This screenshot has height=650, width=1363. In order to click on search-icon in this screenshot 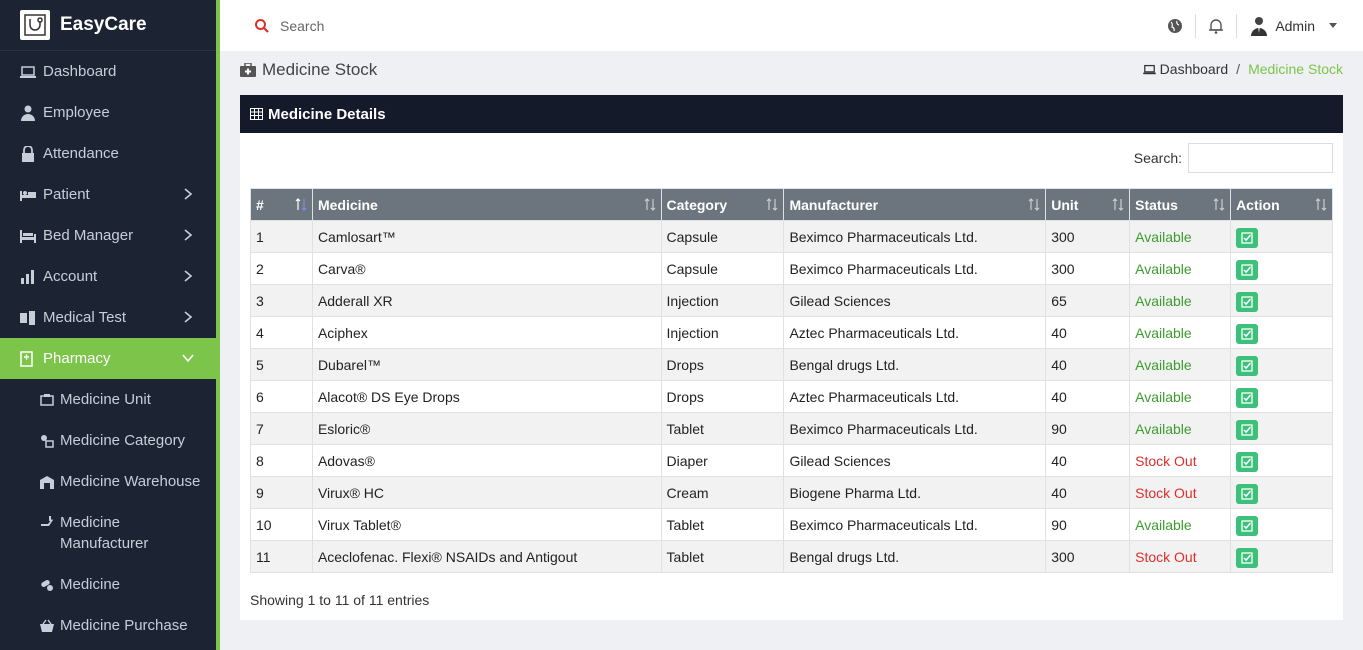, I will do `click(262, 26)`.